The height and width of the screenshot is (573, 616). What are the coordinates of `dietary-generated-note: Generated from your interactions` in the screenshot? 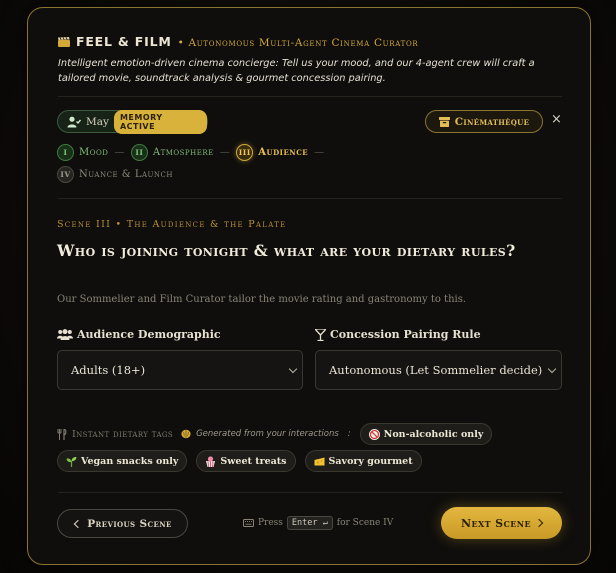 It's located at (267, 434).